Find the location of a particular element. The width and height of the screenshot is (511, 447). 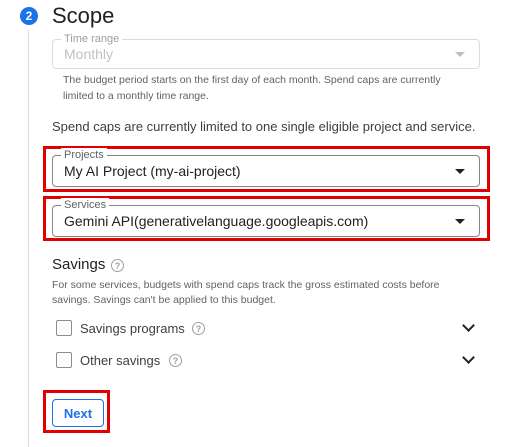

time-range-hint-line-2: limited to a monthly time range. is located at coordinates (136, 96).